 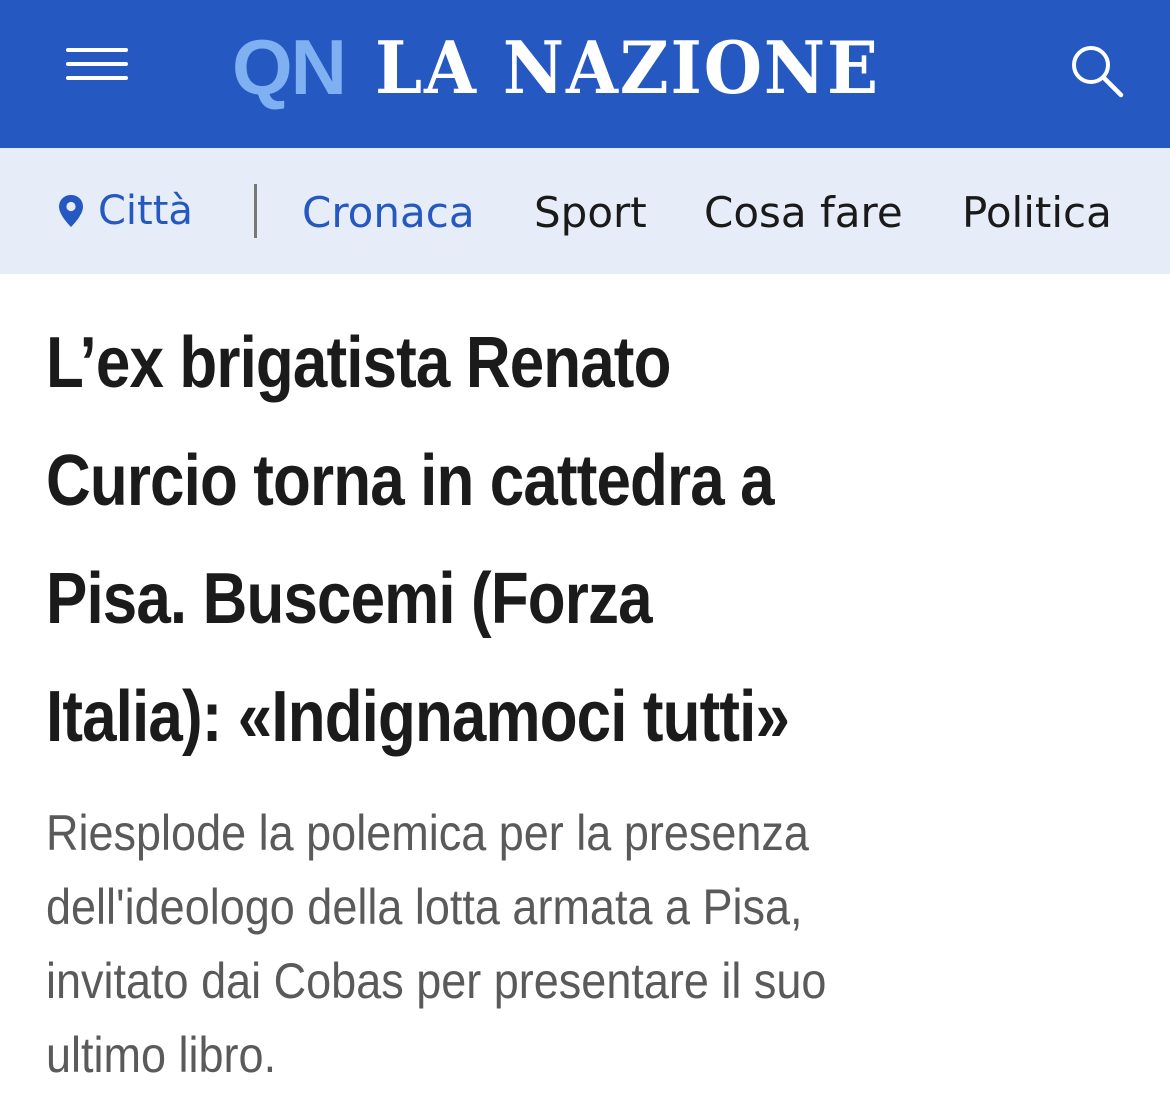 I want to click on nav-item-cosa-fare: Cosa fare, so click(x=803, y=211).